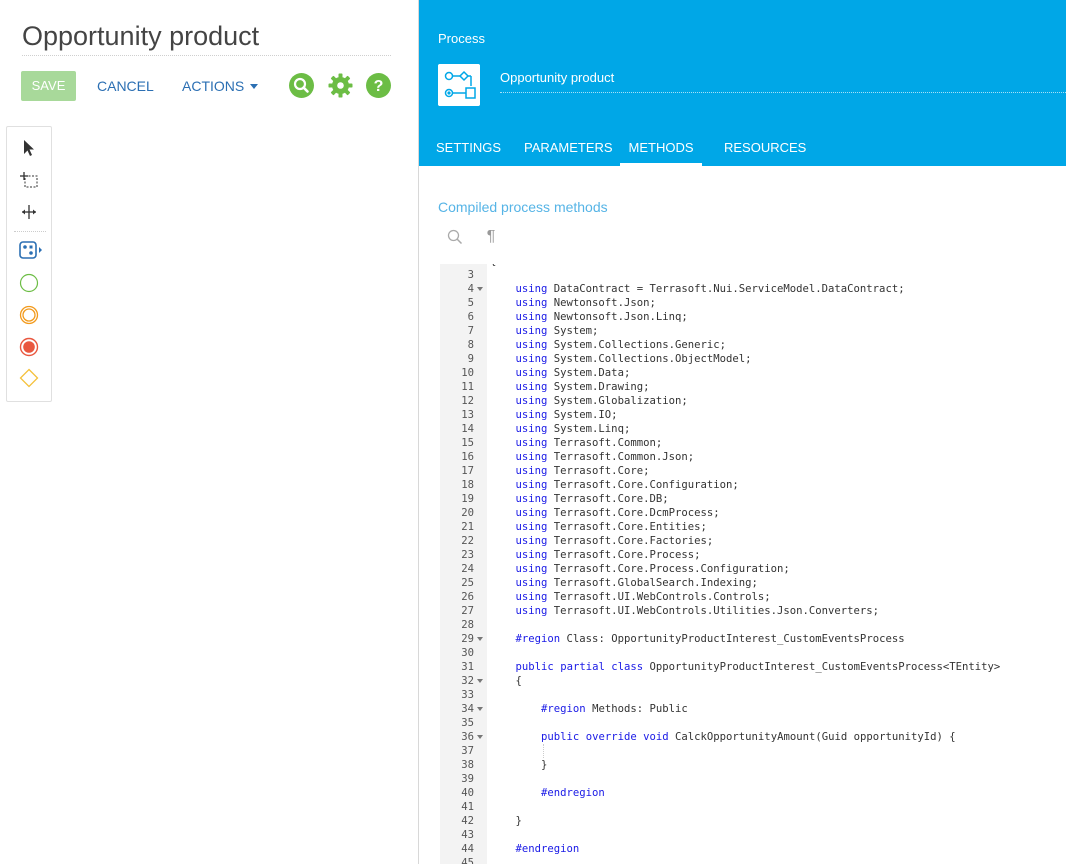 The image size is (1066, 864). What do you see at coordinates (753, 541) in the screenshot?
I see `code-line: 22 using Terrasoft.Core.Factories;` at bounding box center [753, 541].